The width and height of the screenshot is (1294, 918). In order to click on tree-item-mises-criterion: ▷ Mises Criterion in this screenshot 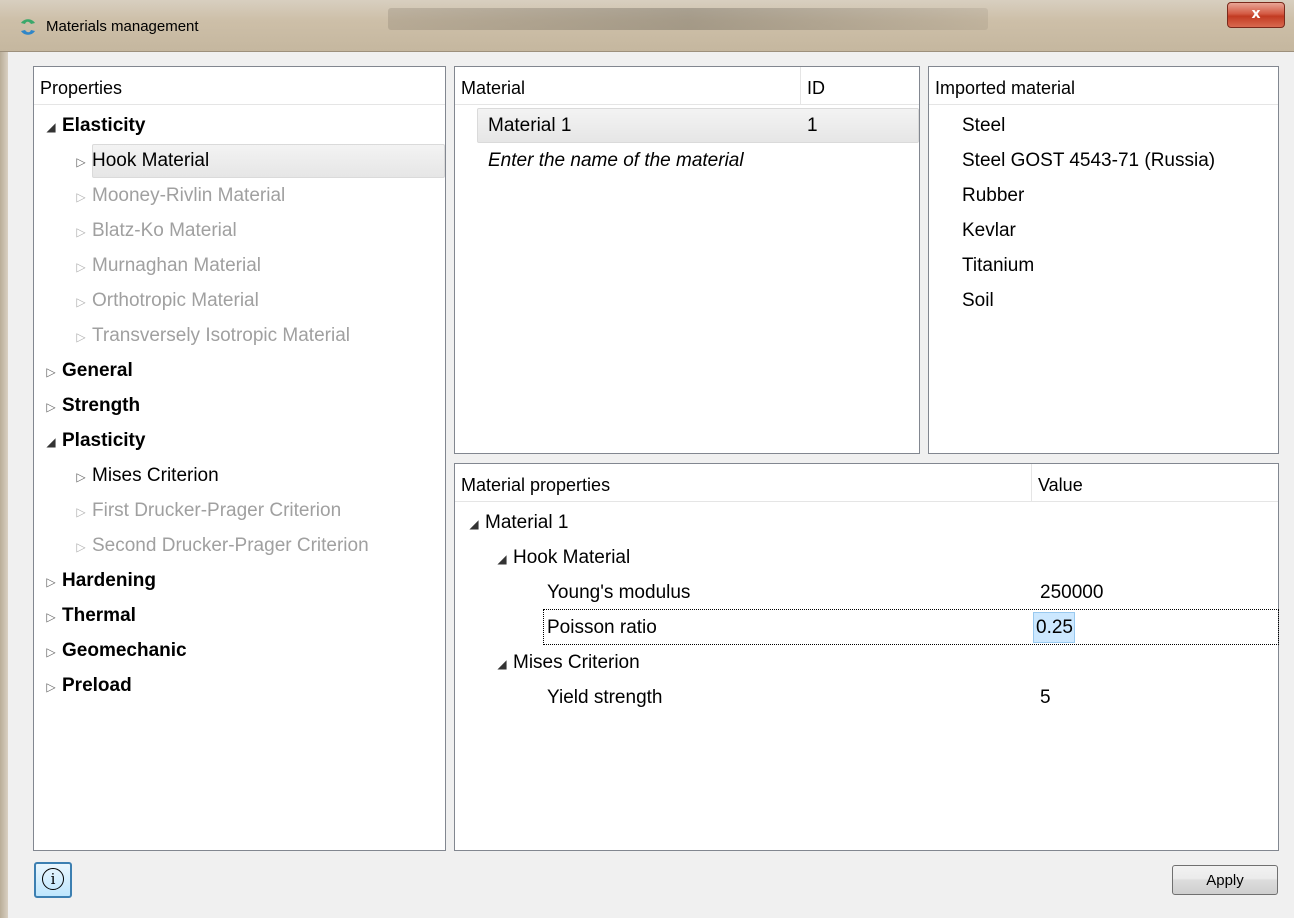, I will do `click(144, 476)`.